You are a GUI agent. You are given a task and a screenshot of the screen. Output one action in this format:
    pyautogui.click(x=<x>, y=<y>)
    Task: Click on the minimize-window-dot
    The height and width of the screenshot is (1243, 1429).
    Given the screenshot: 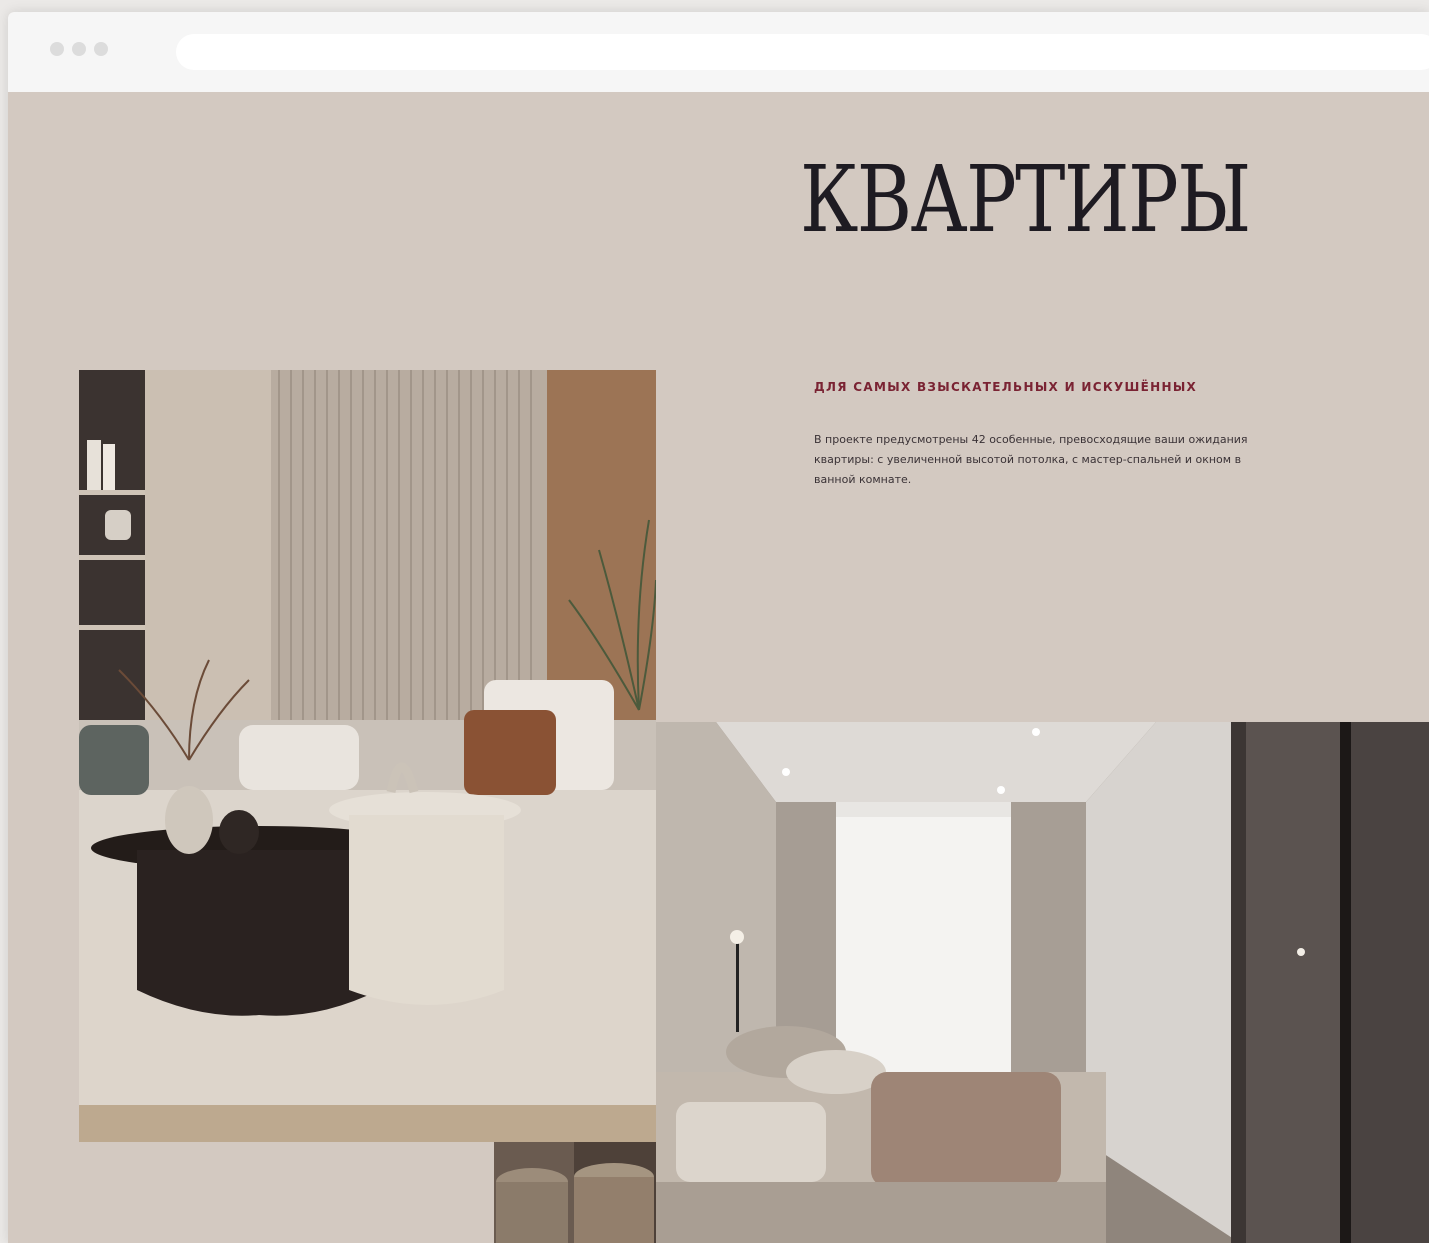 What is the action you would take?
    pyautogui.click(x=79, y=49)
    